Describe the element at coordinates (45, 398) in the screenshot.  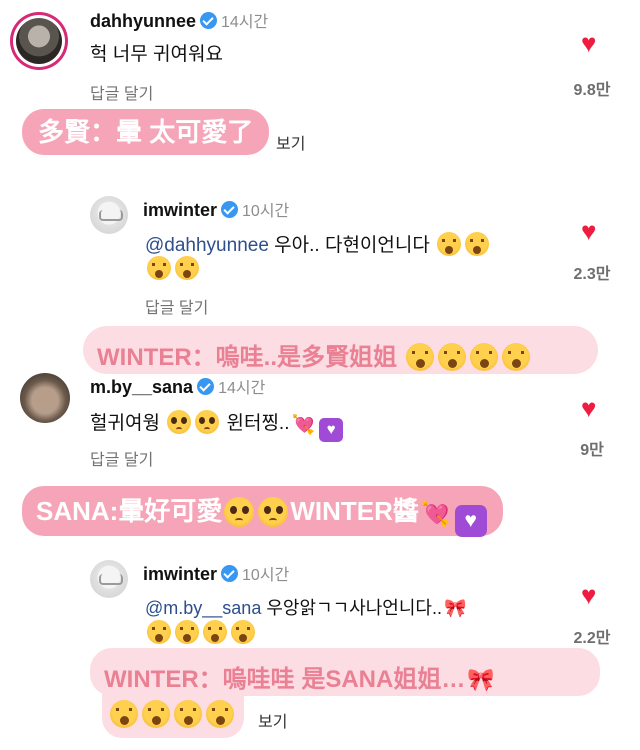
I see `avatar-m-by-sana` at that location.